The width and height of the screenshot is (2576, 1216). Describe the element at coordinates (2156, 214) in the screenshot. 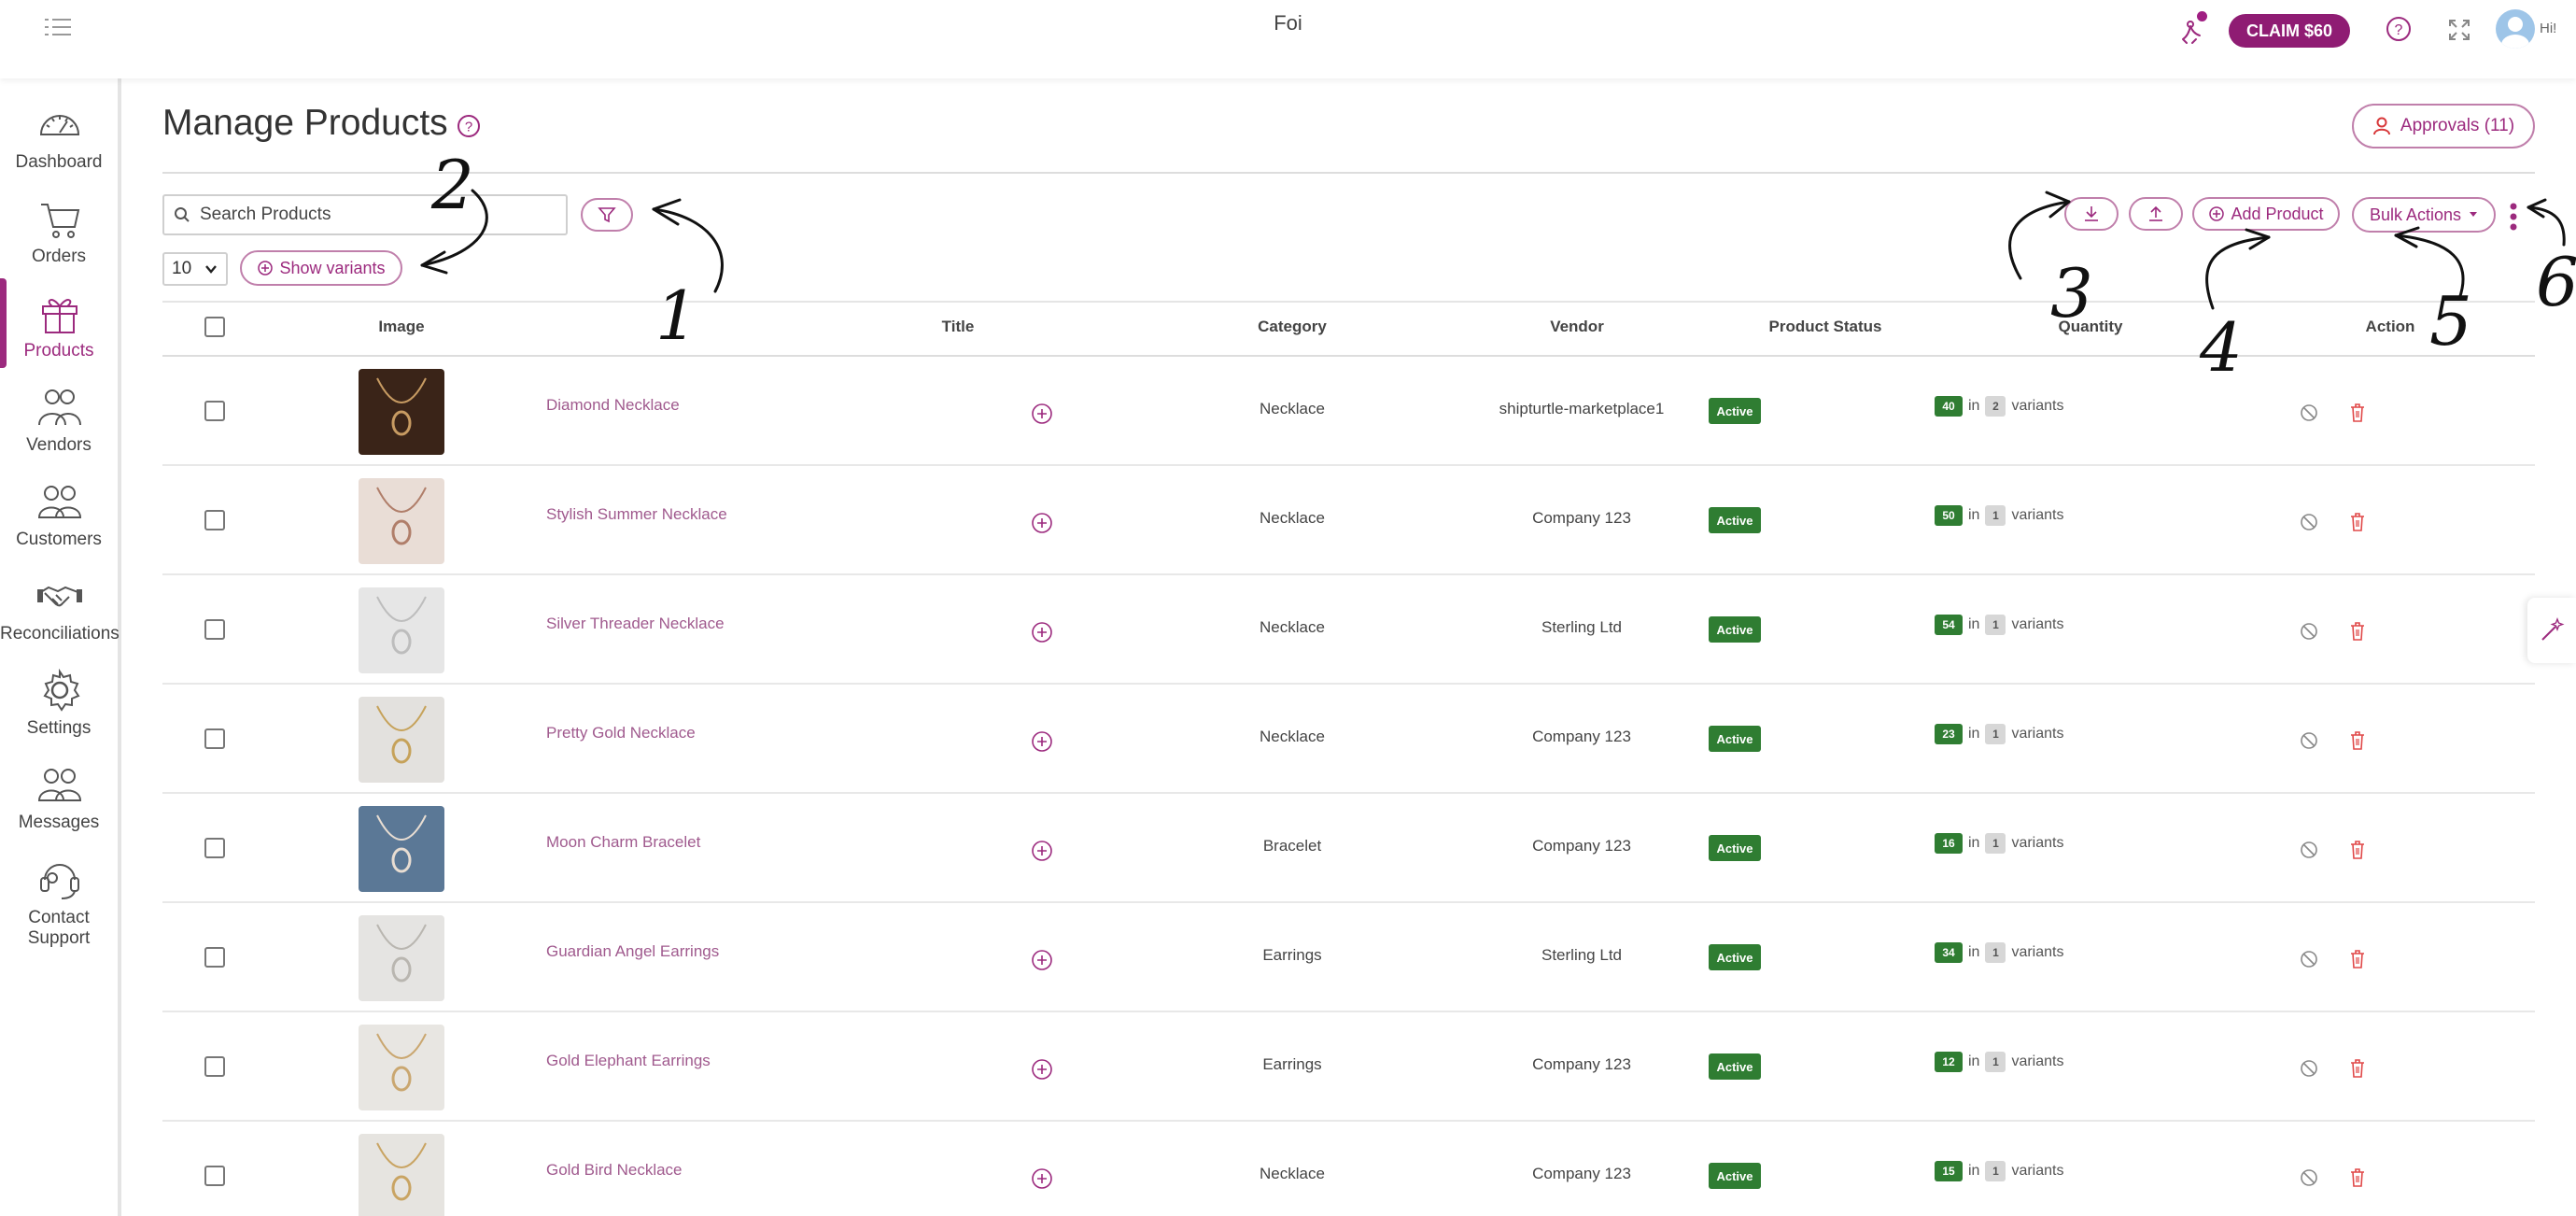

I see `upload-button` at that location.